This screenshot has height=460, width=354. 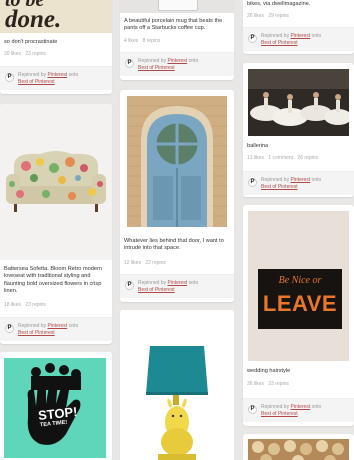 I want to click on repins-count: 26 repins, so click(x=308, y=158).